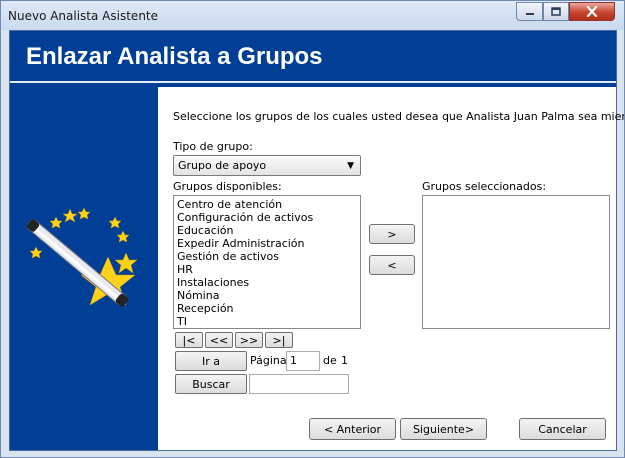  I want to click on total-pages-text: 1, so click(344, 360).